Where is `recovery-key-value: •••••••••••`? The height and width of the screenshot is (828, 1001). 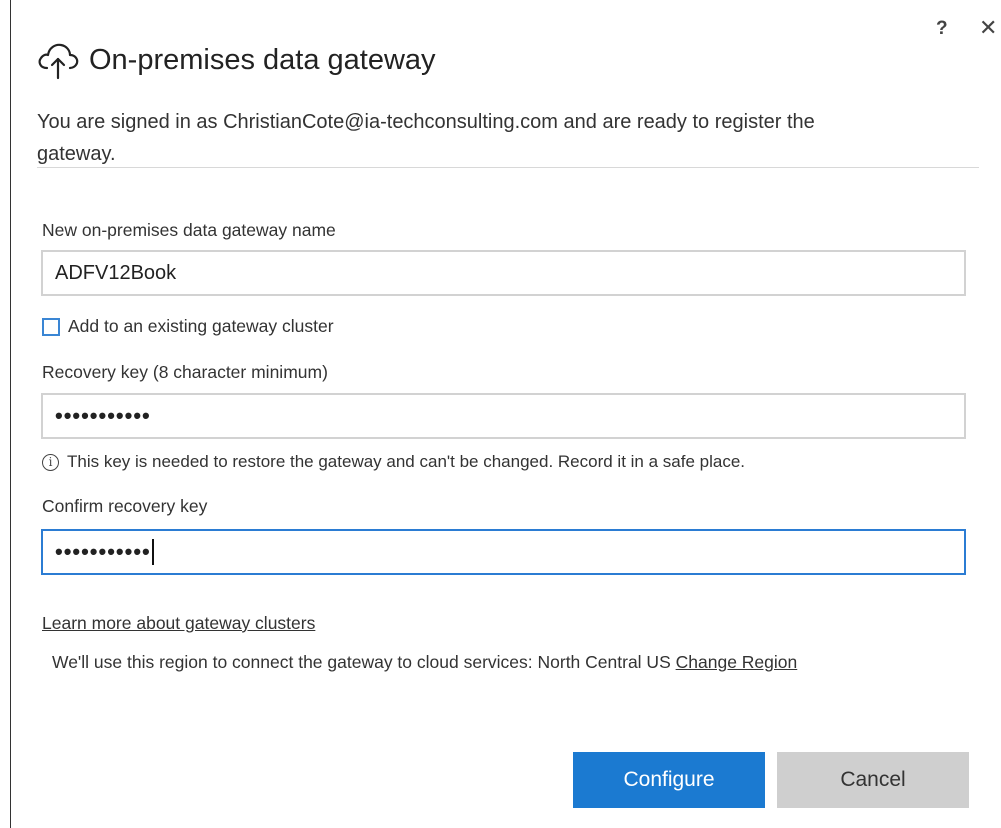
recovery-key-value: ••••••••••• is located at coordinates (103, 415).